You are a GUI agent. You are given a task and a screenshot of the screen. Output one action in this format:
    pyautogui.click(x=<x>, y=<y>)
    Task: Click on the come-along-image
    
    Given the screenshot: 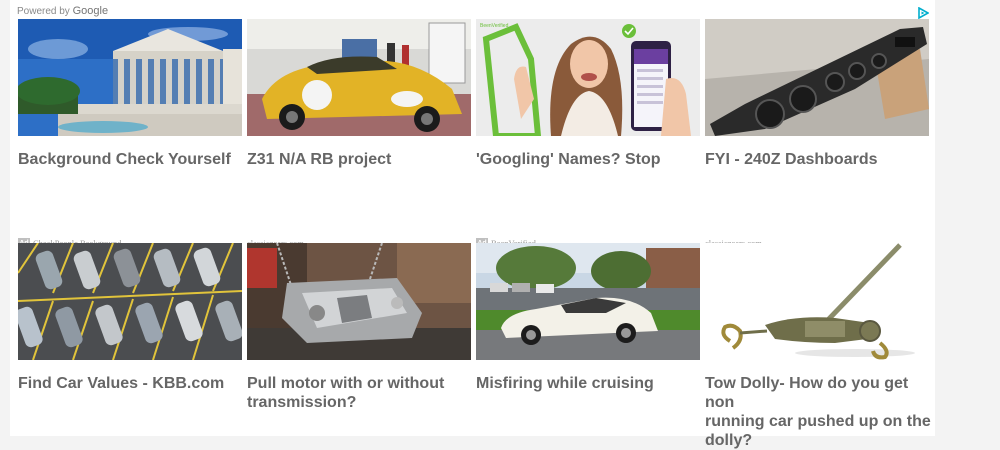 What is the action you would take?
    pyautogui.click(x=817, y=301)
    